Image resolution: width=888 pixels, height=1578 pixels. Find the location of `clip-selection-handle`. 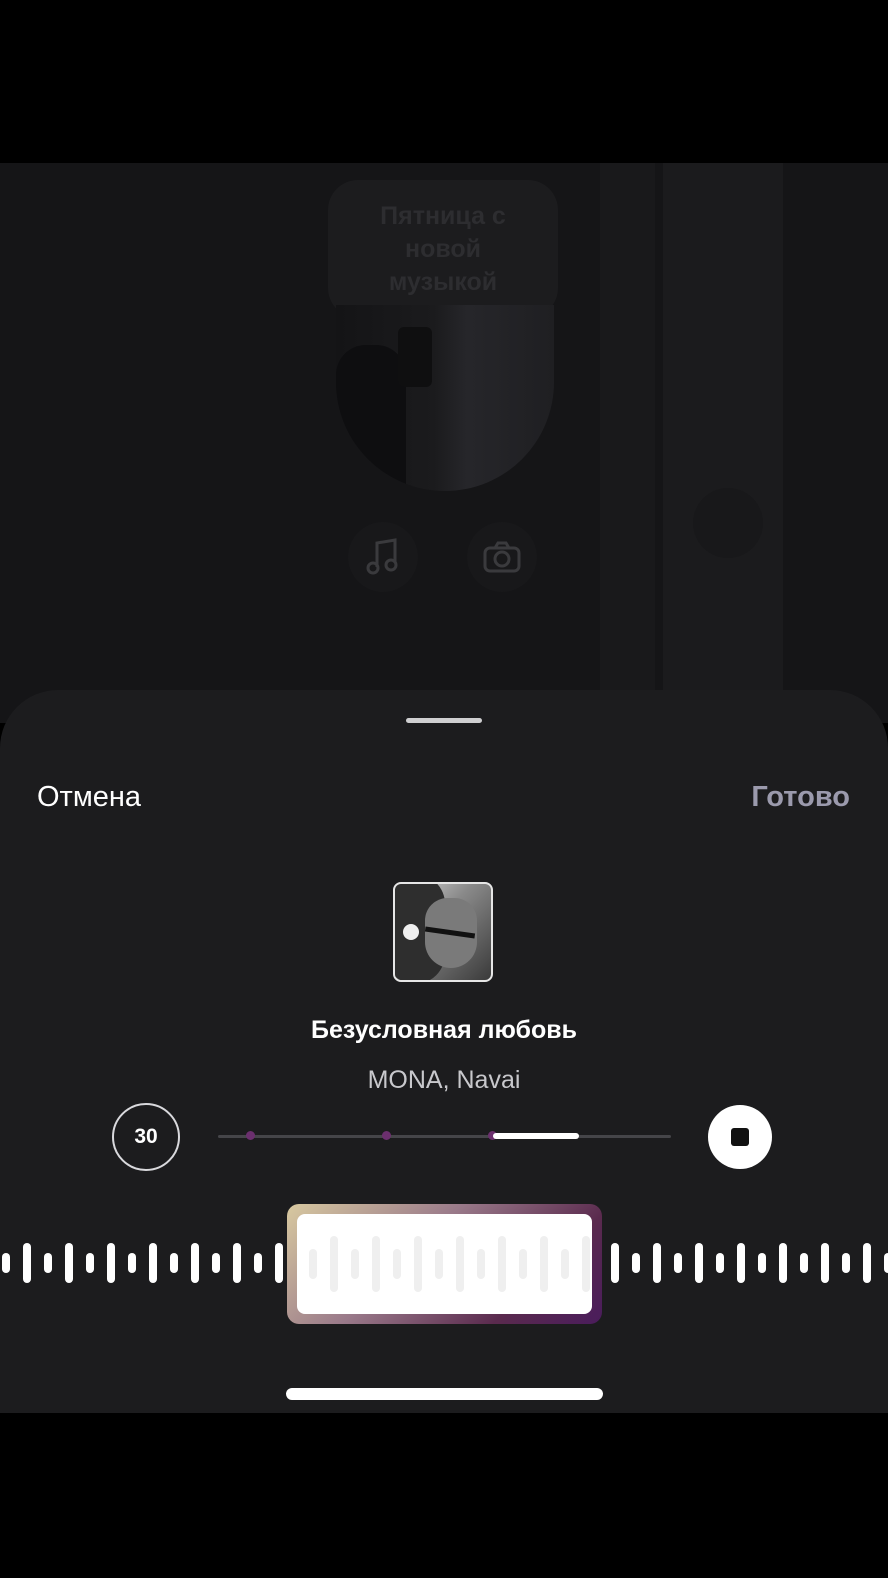

clip-selection-handle is located at coordinates (444, 1264).